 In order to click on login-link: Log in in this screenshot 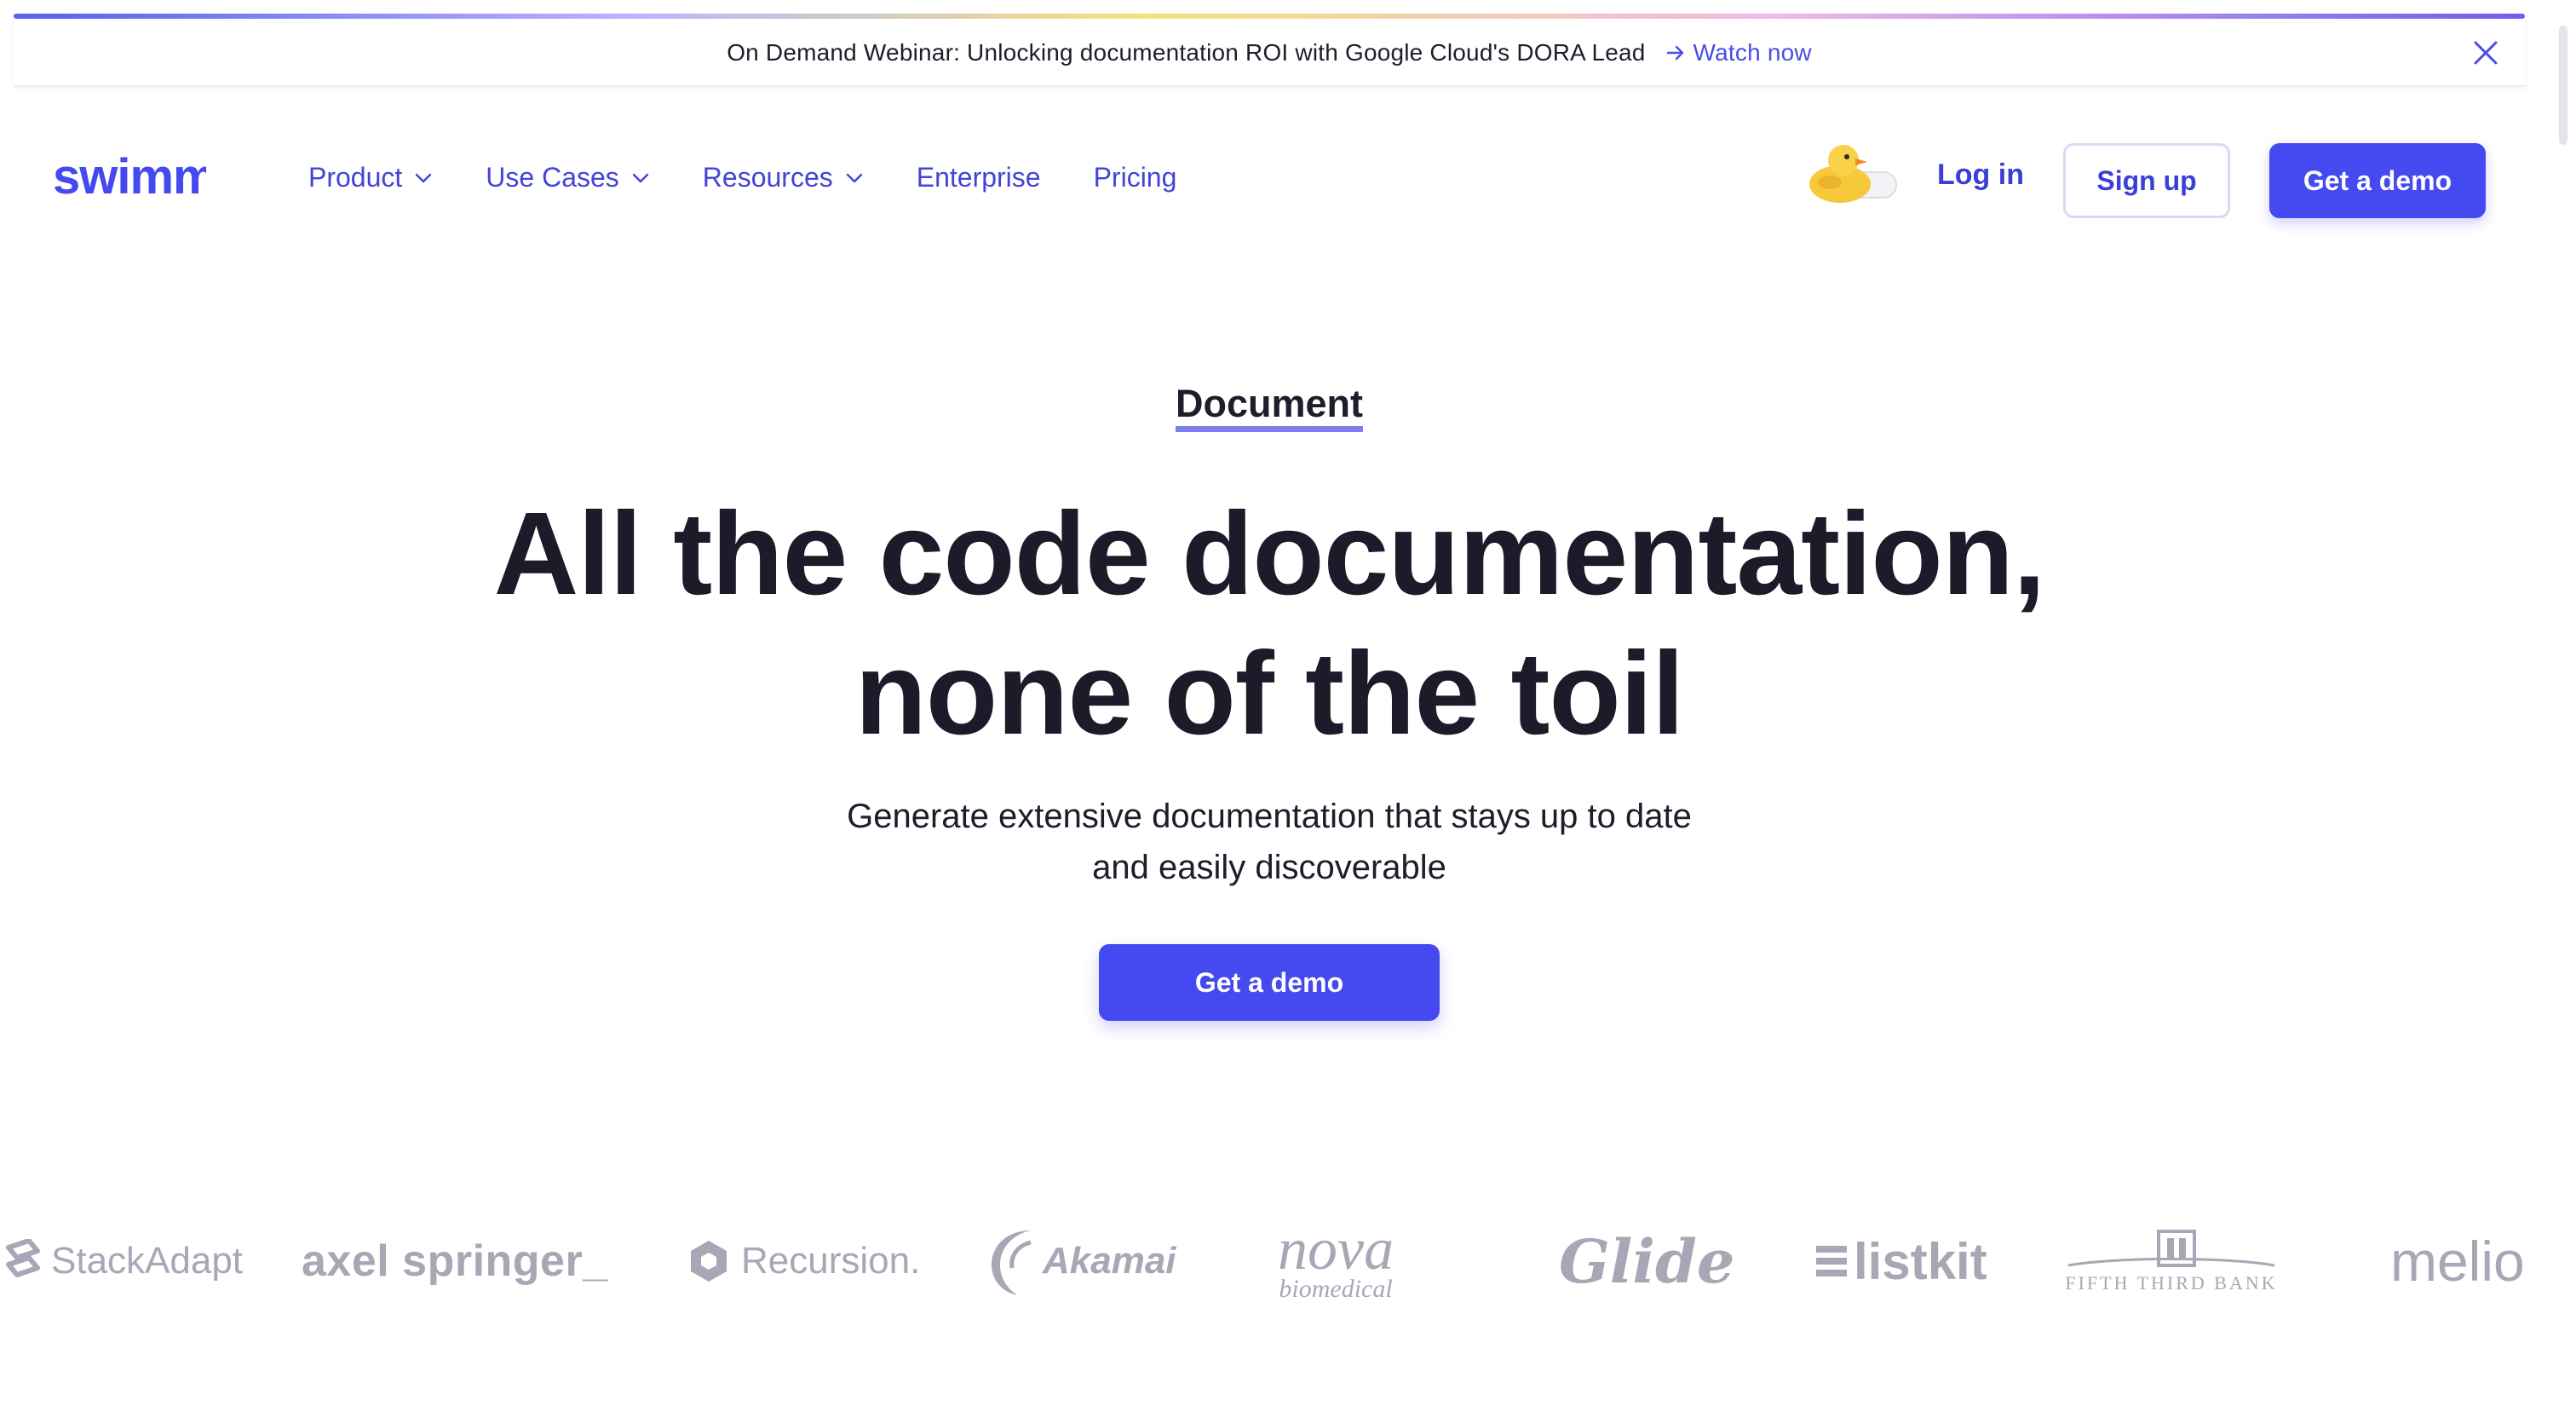, I will do `click(1981, 175)`.